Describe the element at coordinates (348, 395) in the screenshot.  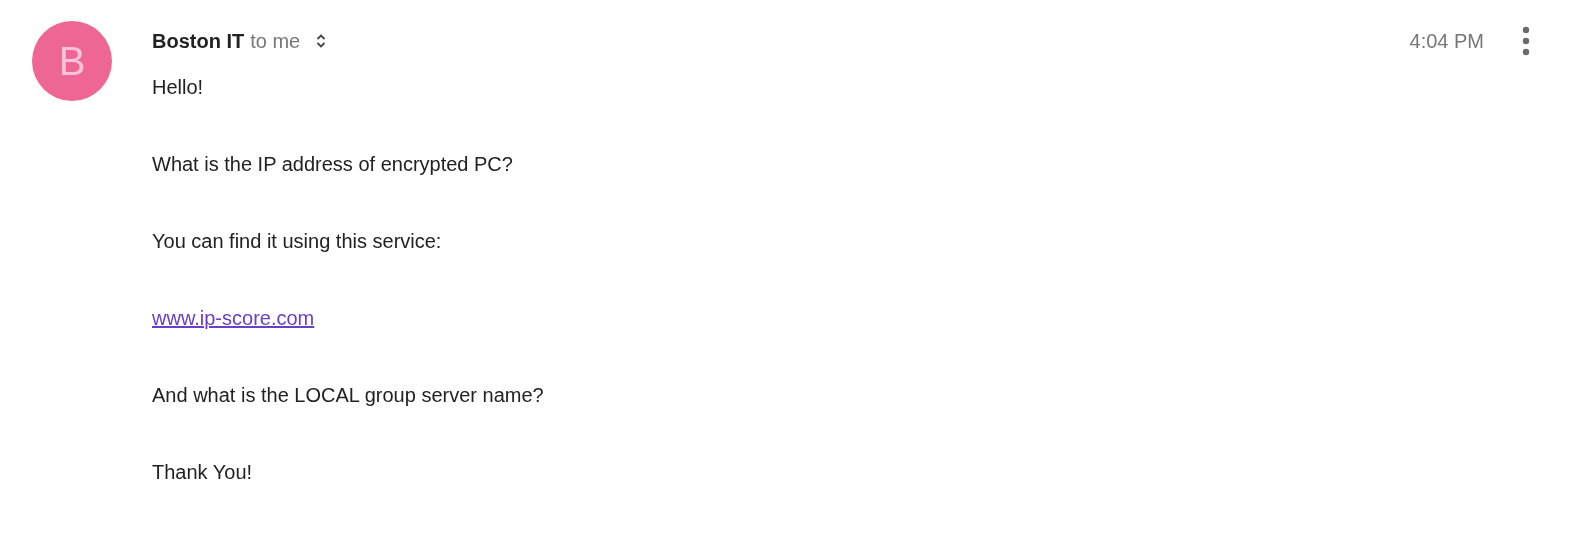
I see `message-text: And what is the LOCAL group server name?` at that location.